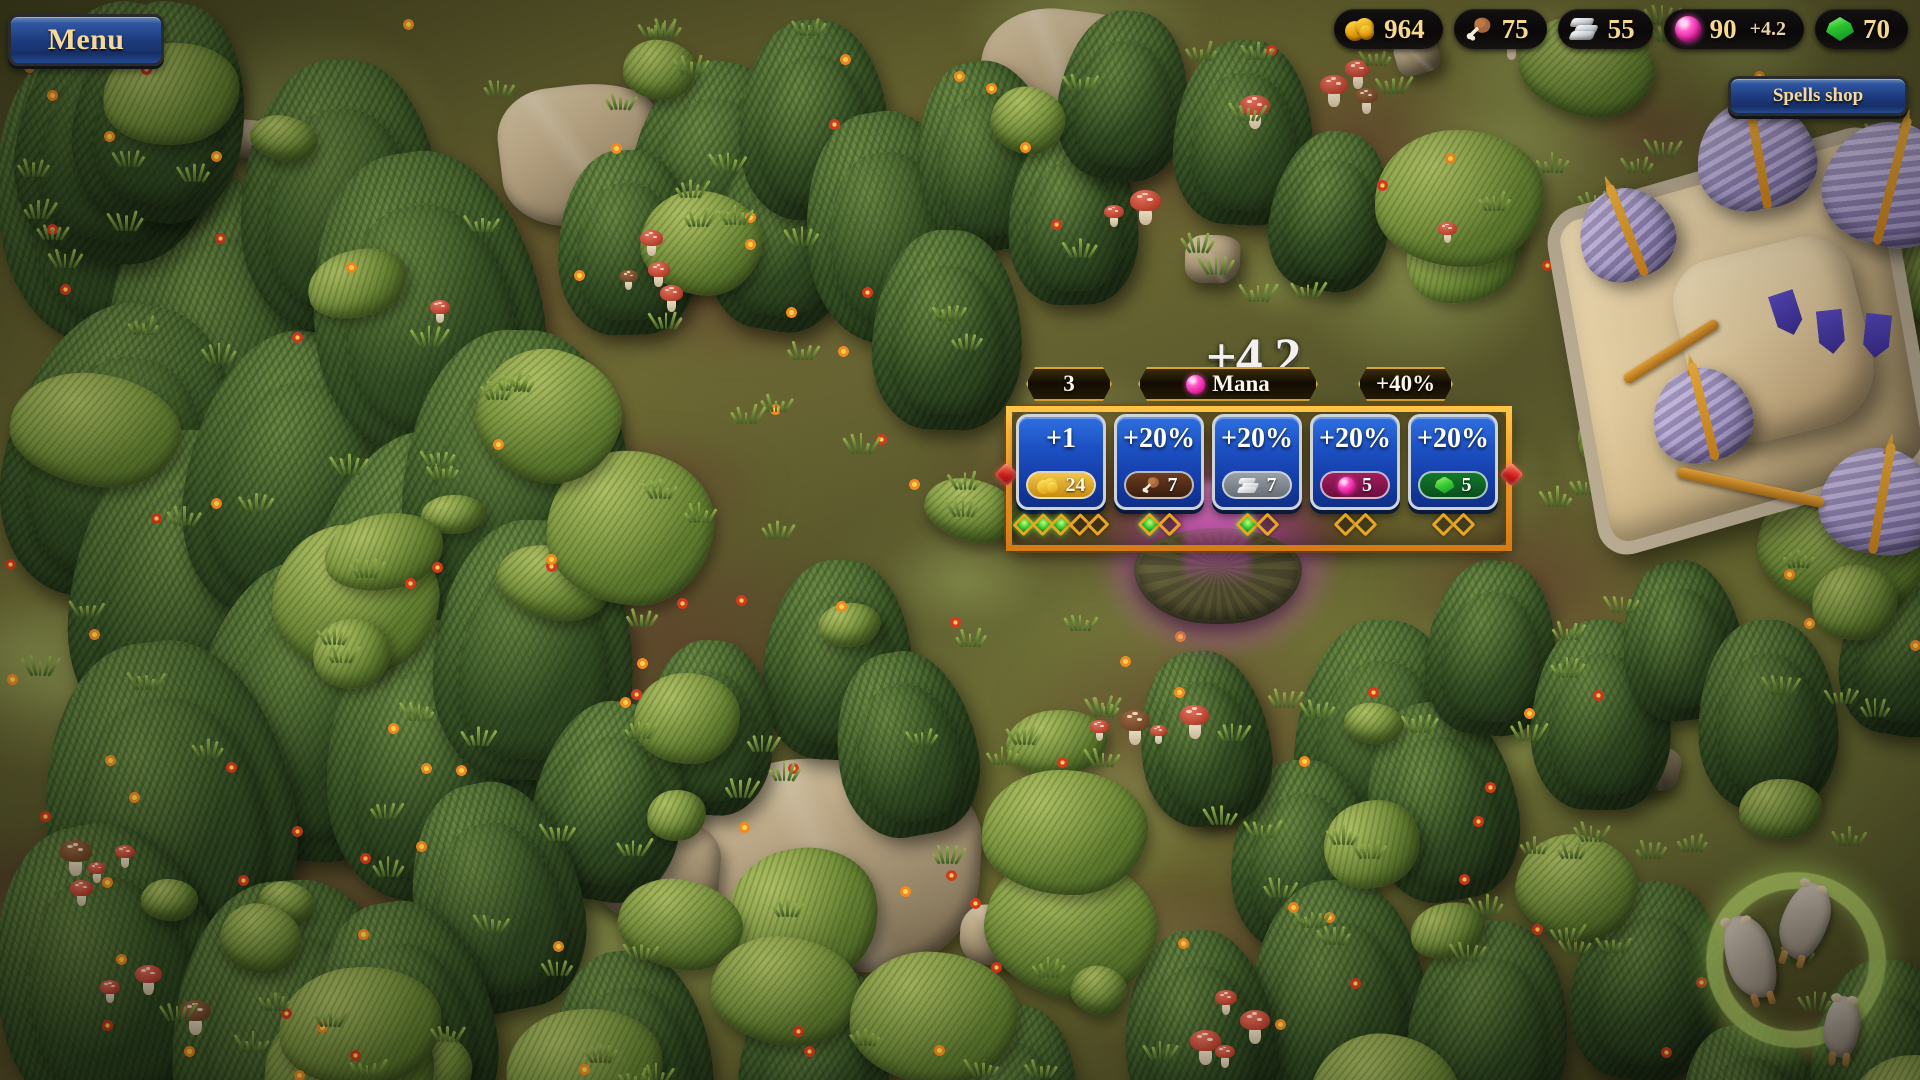  I want to click on iron-ingots-icon, so click(1583, 29).